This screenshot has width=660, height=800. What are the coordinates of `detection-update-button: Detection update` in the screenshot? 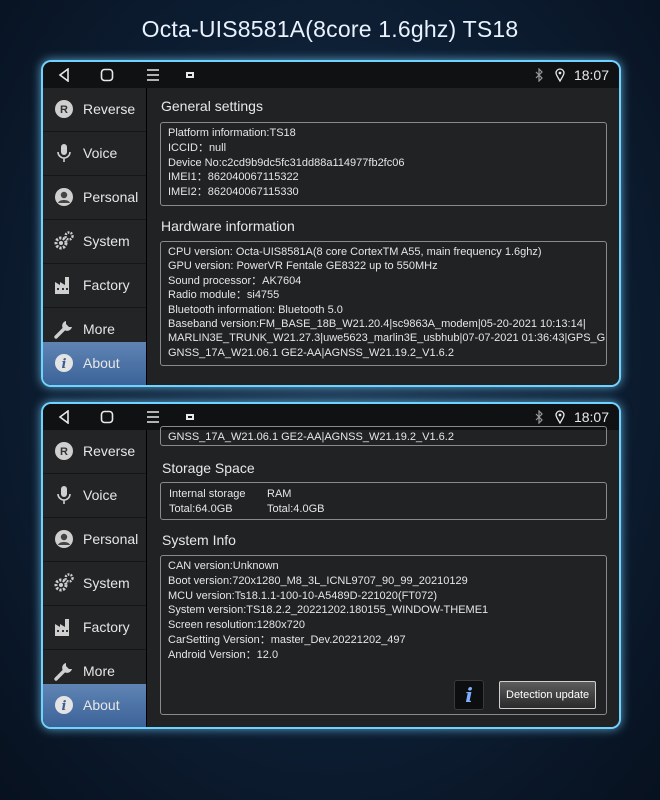 It's located at (548, 695).